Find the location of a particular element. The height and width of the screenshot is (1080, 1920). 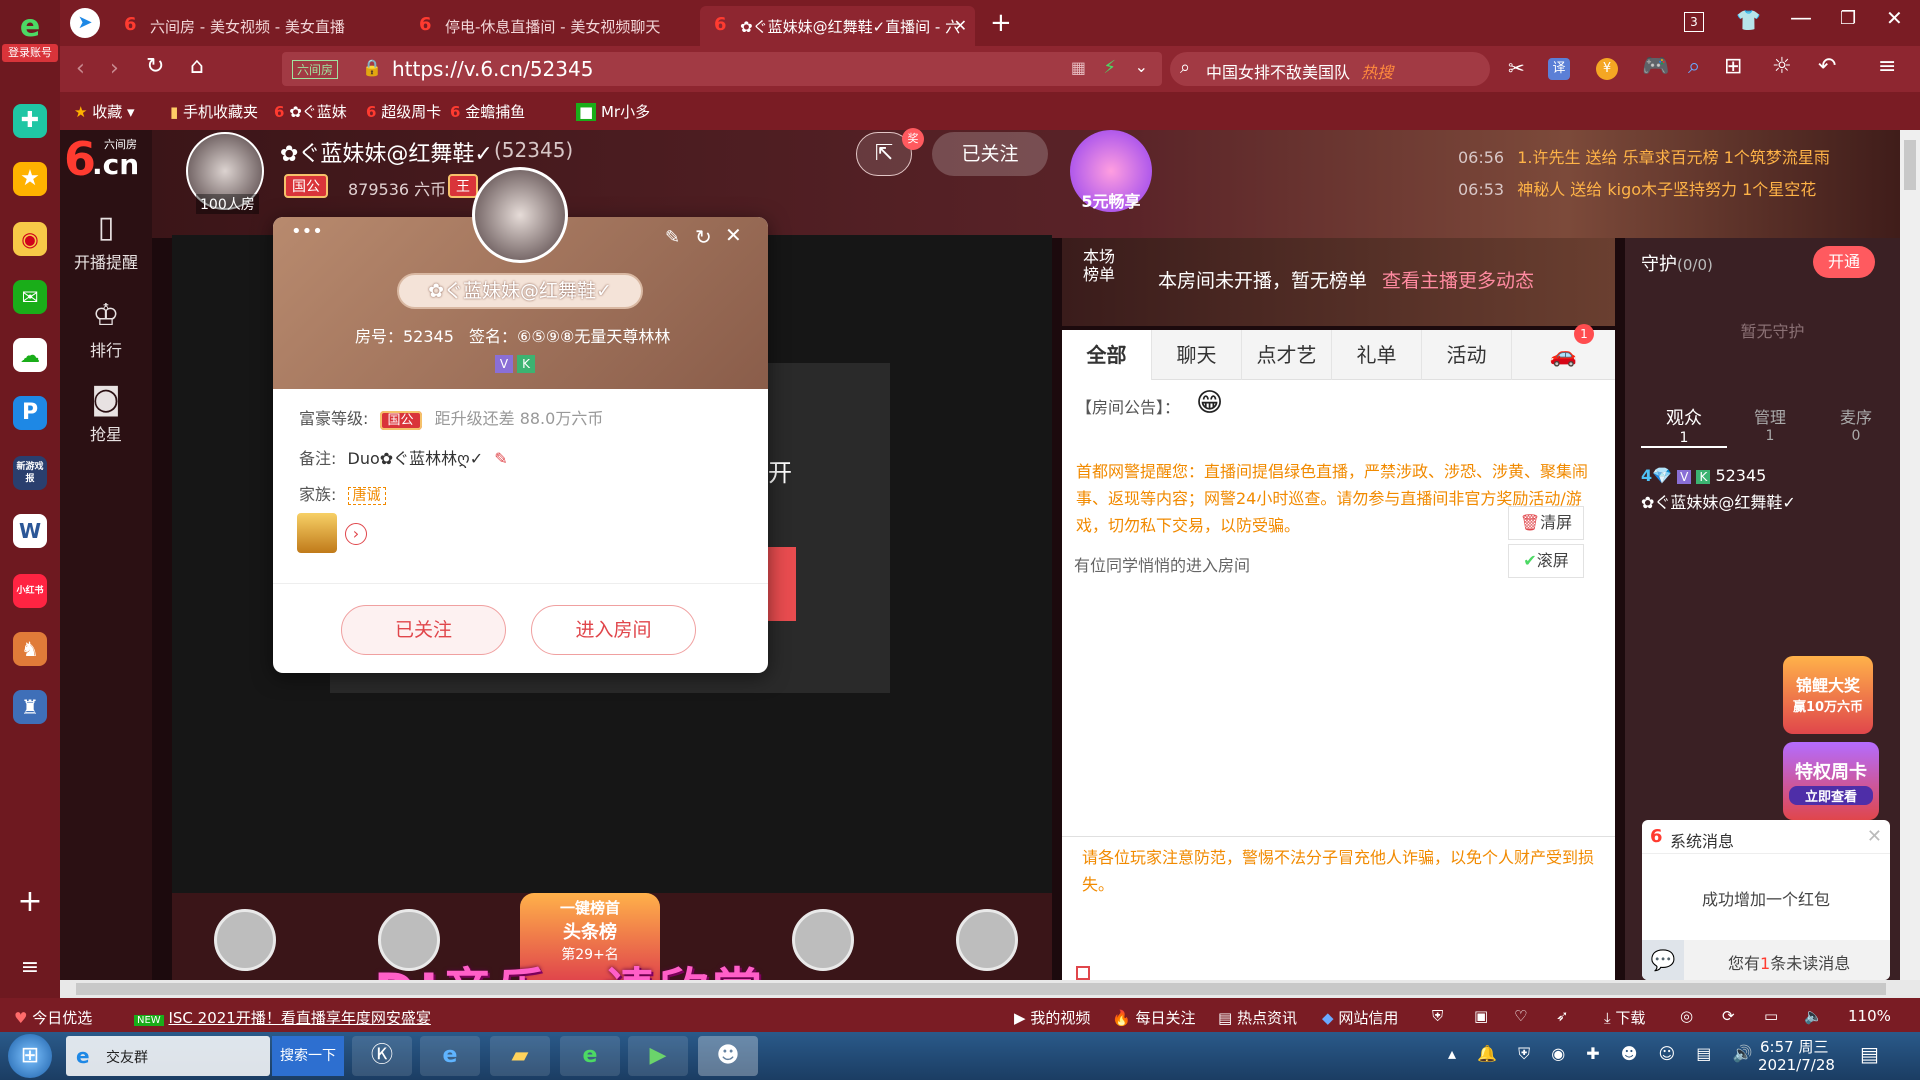

window-icon: ▭ is located at coordinates (1771, 1016).